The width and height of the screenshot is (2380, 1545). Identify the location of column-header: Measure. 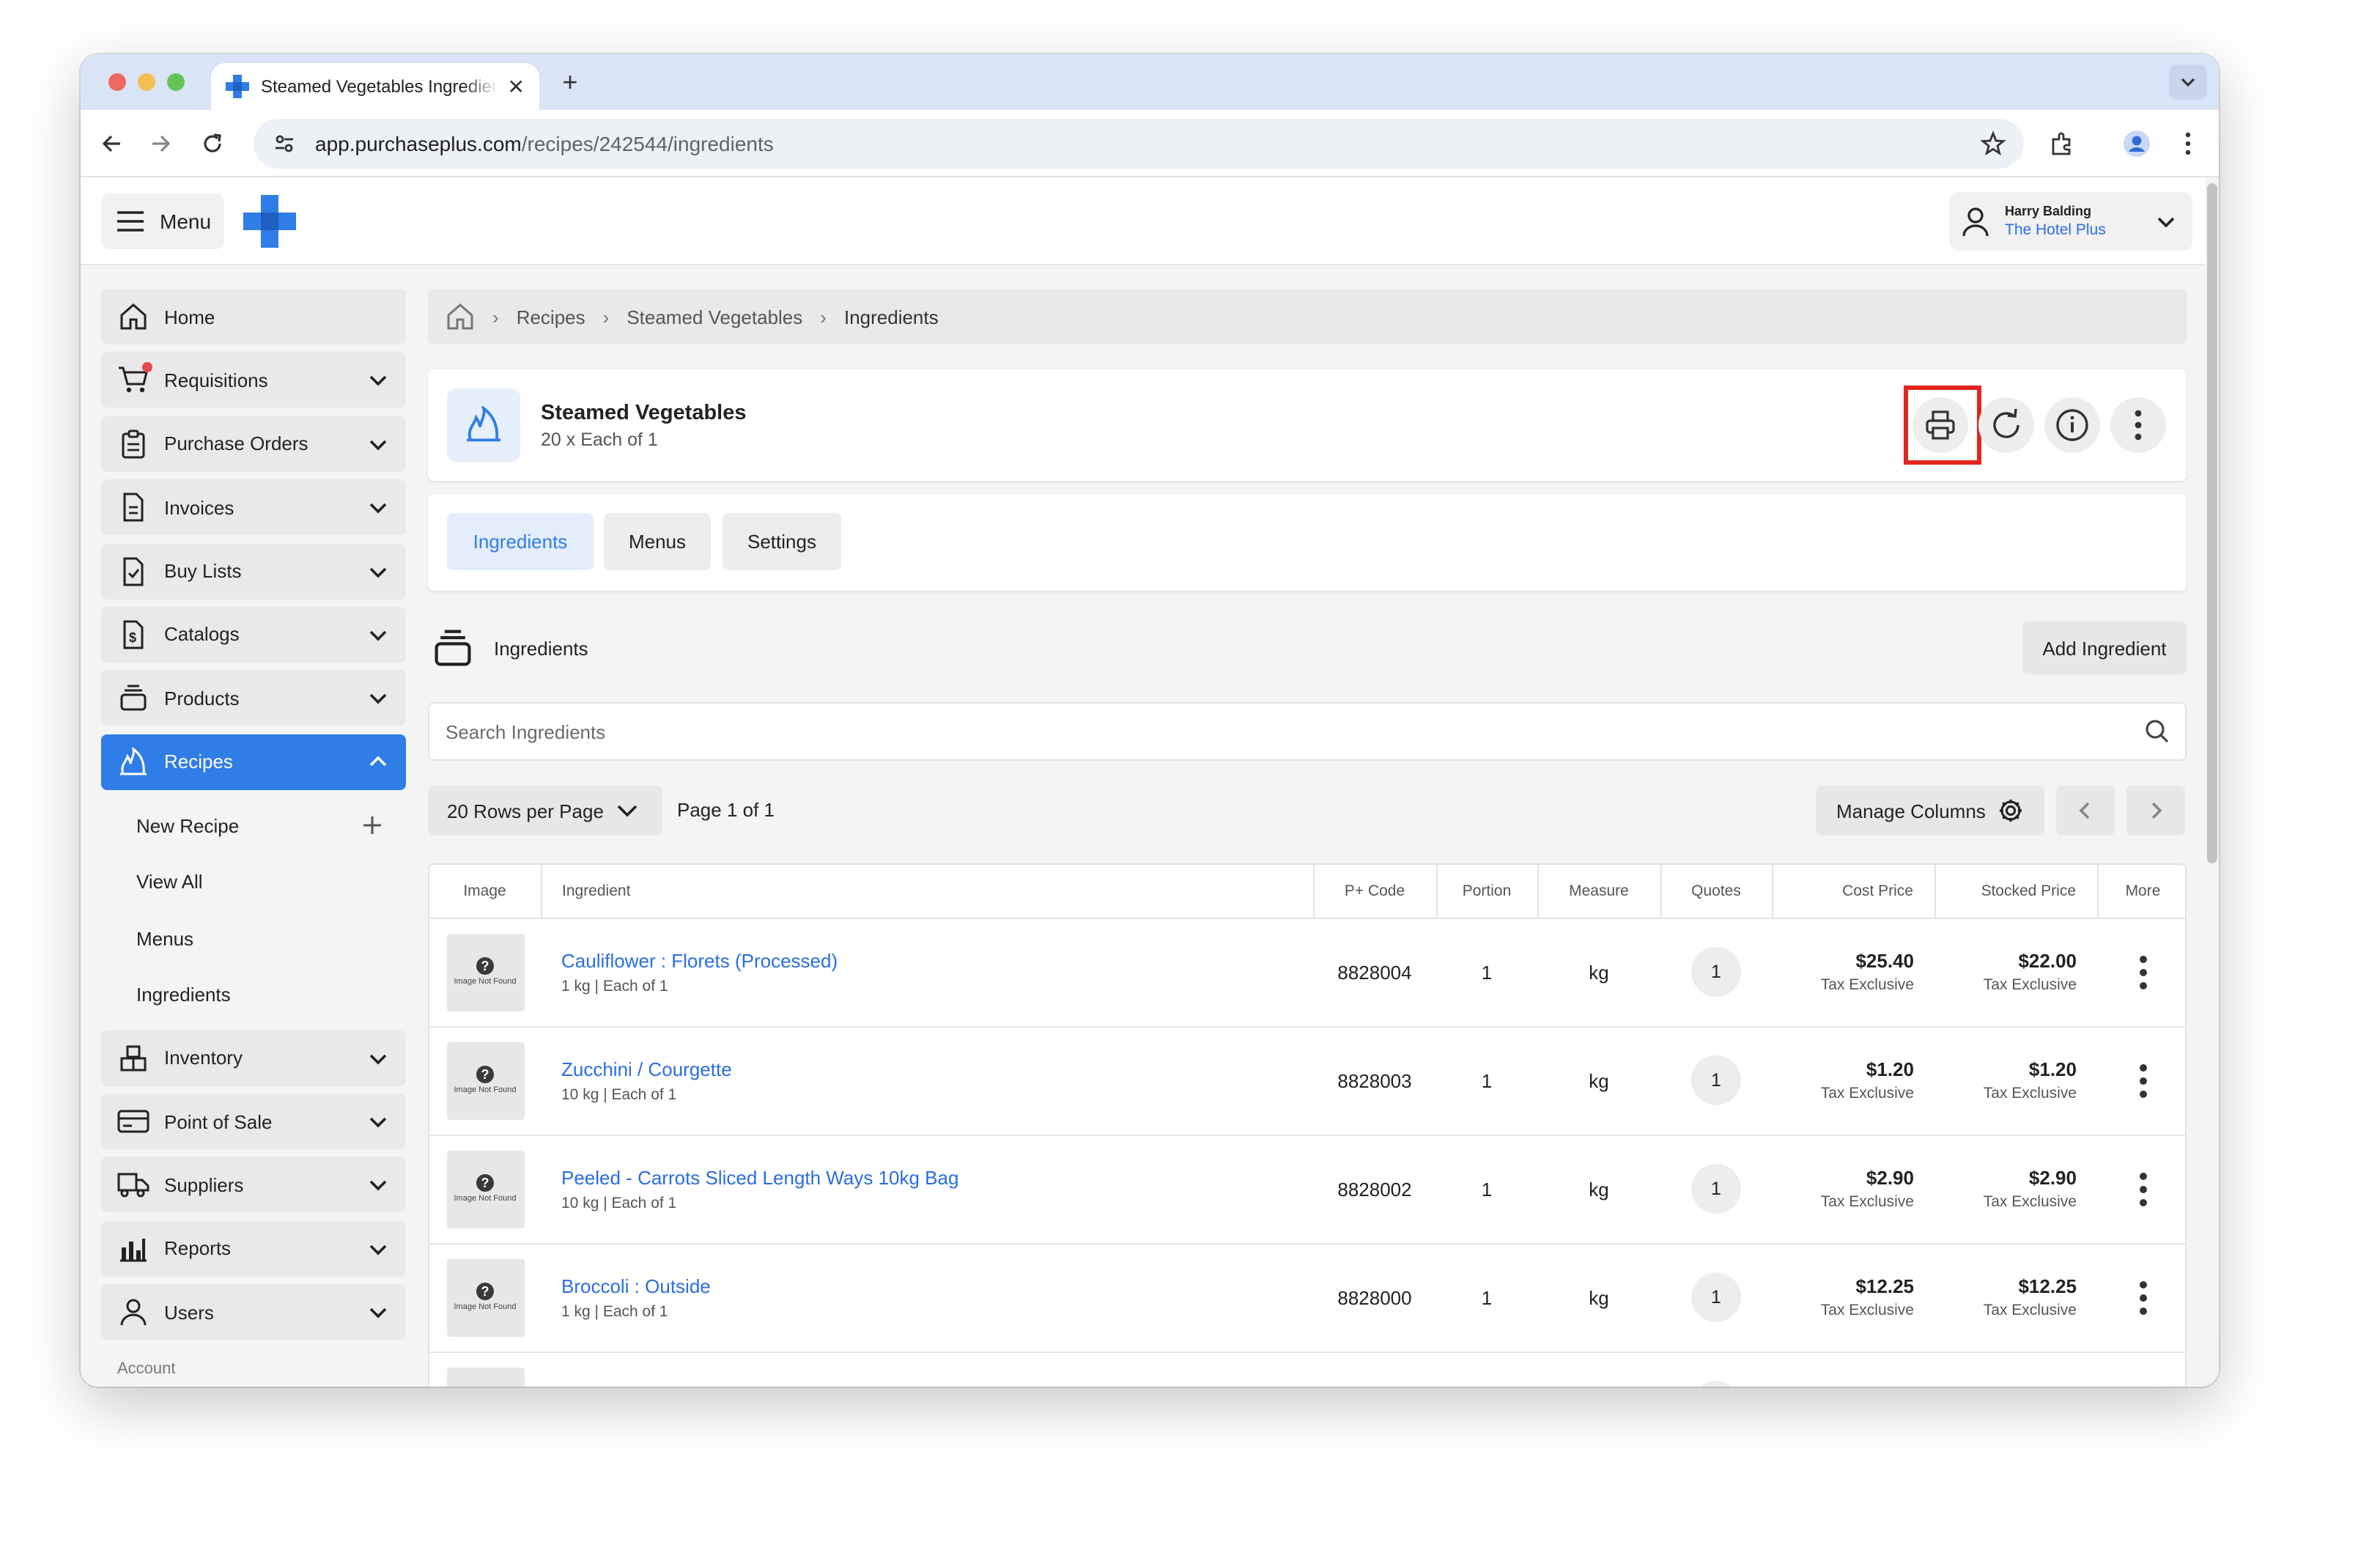
(1599, 891).